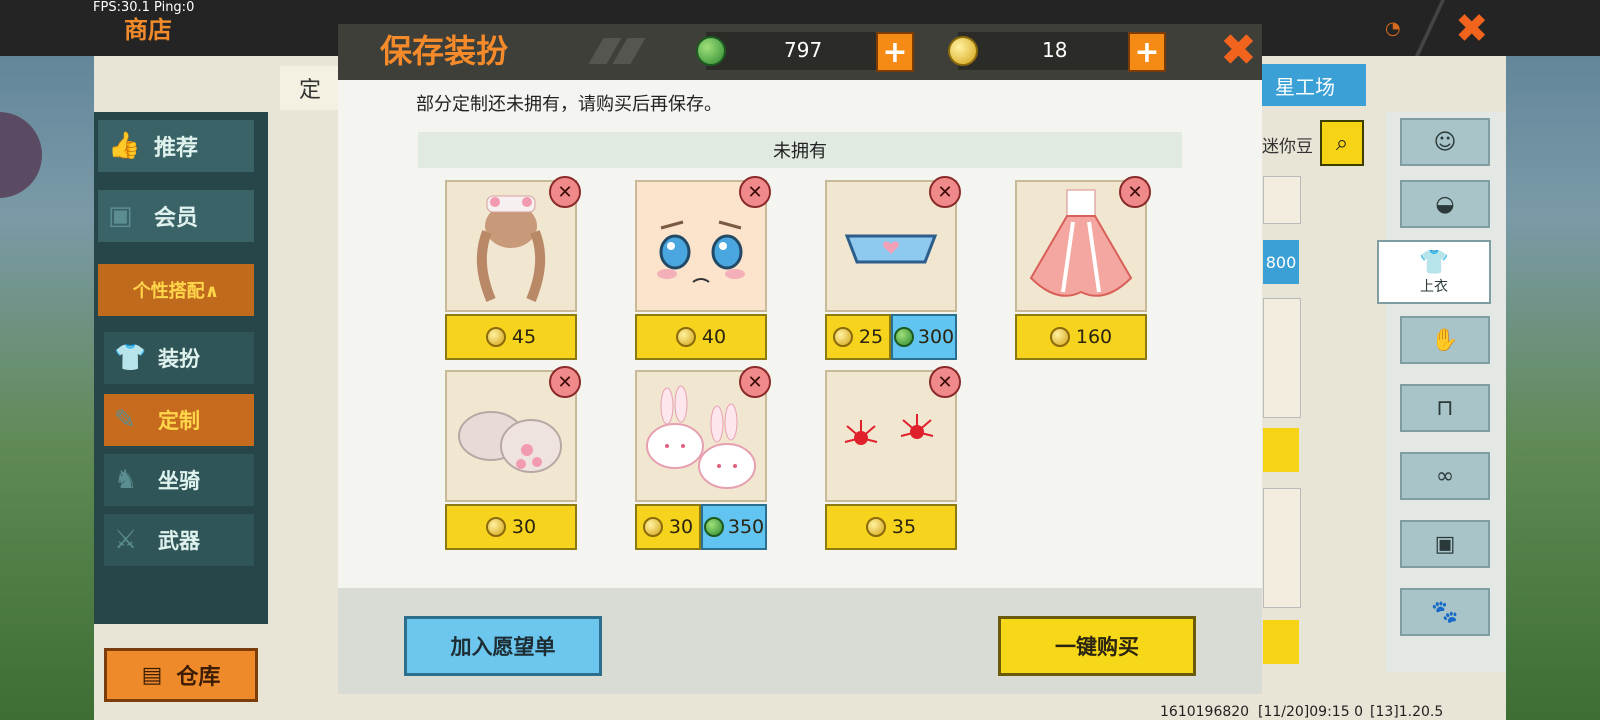 The height and width of the screenshot is (720, 1600). What do you see at coordinates (511, 337) in the screenshot?
I see `coin-price-button: 45` at bounding box center [511, 337].